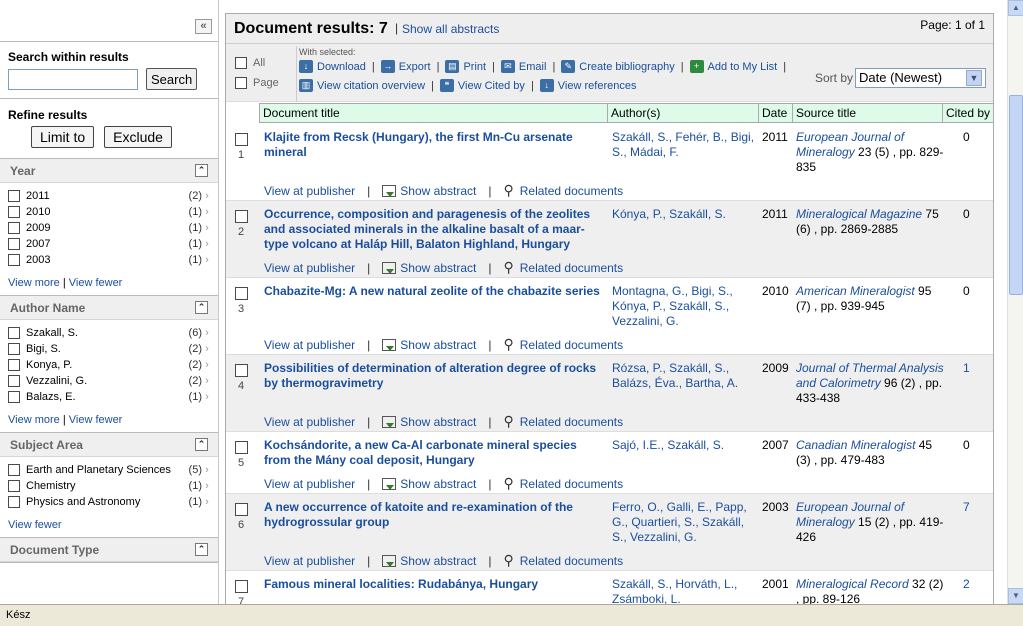 The height and width of the screenshot is (626, 1023). Describe the element at coordinates (434, 113) in the screenshot. I see `col-document-title: Document title` at that location.